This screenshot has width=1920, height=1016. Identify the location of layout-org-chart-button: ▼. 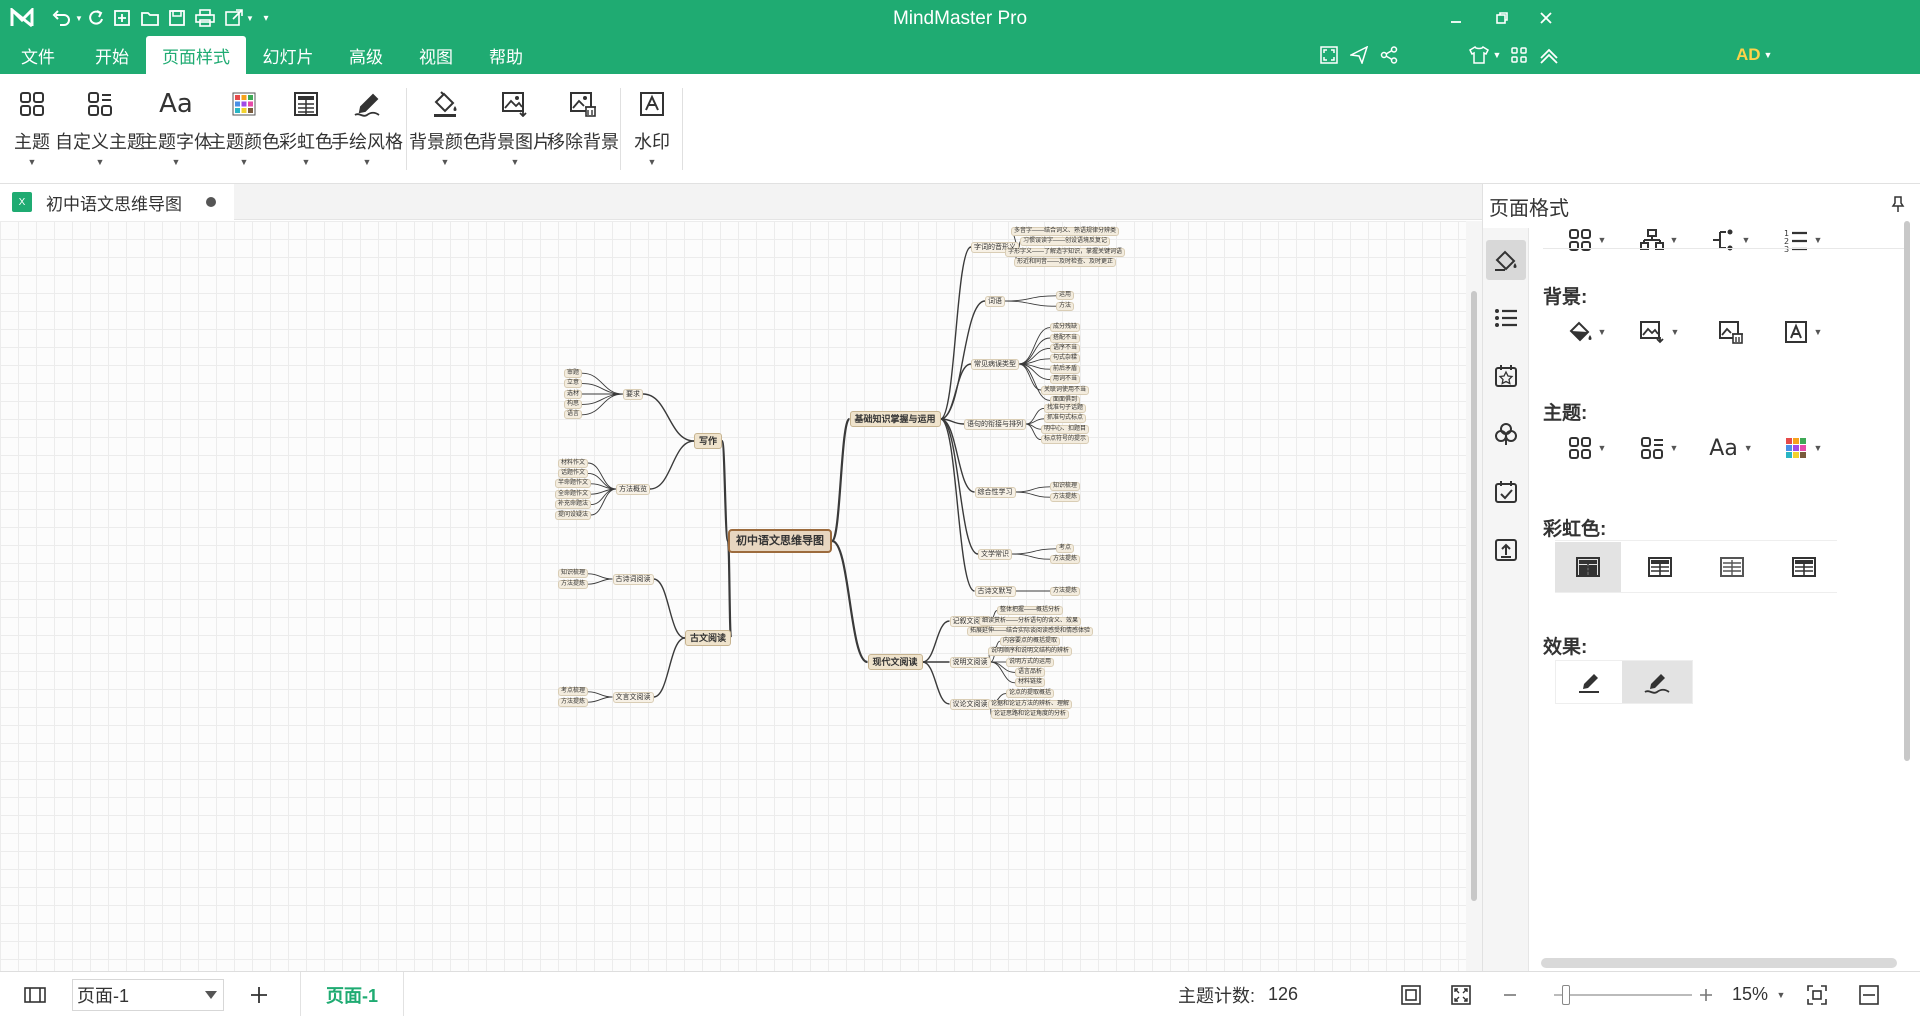
(1659, 240).